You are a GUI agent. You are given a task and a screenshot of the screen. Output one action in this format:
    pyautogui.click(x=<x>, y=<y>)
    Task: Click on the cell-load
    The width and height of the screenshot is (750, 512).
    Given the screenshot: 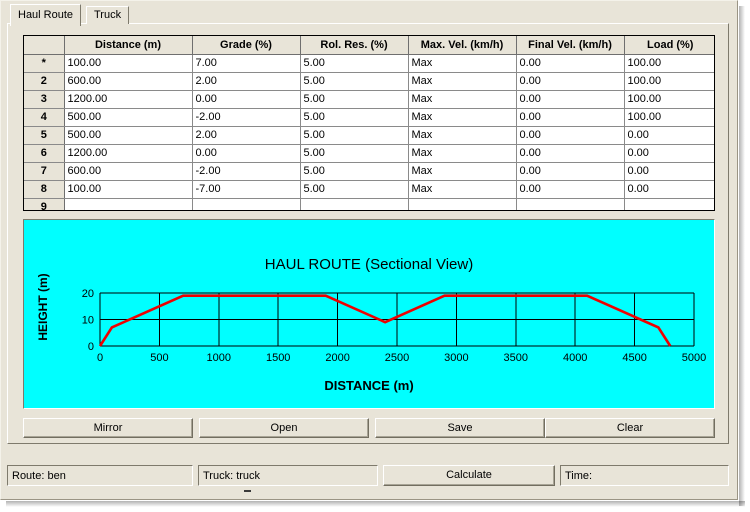 What is the action you would take?
    pyautogui.click(x=669, y=204)
    